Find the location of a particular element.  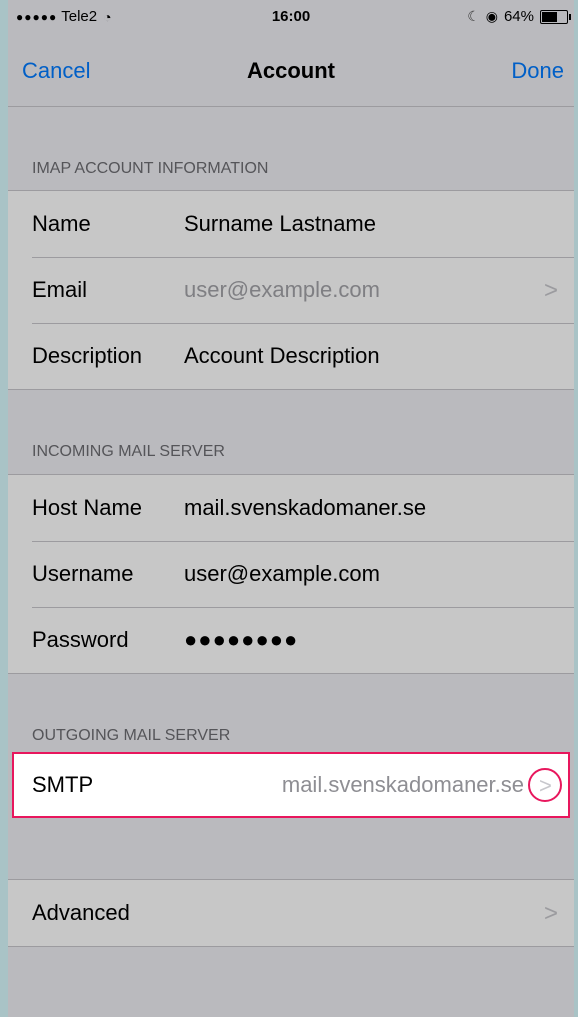

lock-rotation-icon: ◉ is located at coordinates (491, 16).